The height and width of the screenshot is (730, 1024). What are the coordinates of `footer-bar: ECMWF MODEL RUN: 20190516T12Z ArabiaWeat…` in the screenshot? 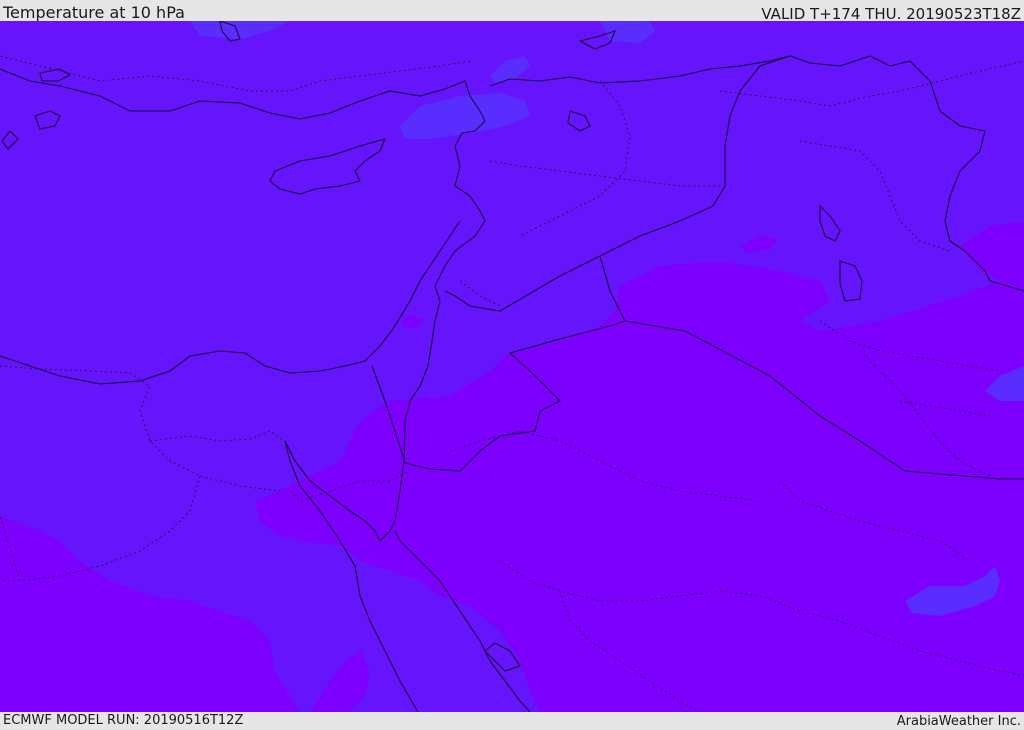 It's located at (512, 720).